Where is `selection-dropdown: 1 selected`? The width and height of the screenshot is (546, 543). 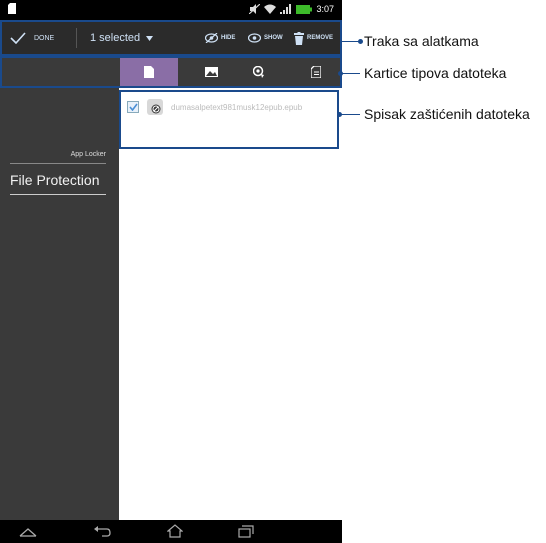 selection-dropdown: 1 selected is located at coordinates (122, 38).